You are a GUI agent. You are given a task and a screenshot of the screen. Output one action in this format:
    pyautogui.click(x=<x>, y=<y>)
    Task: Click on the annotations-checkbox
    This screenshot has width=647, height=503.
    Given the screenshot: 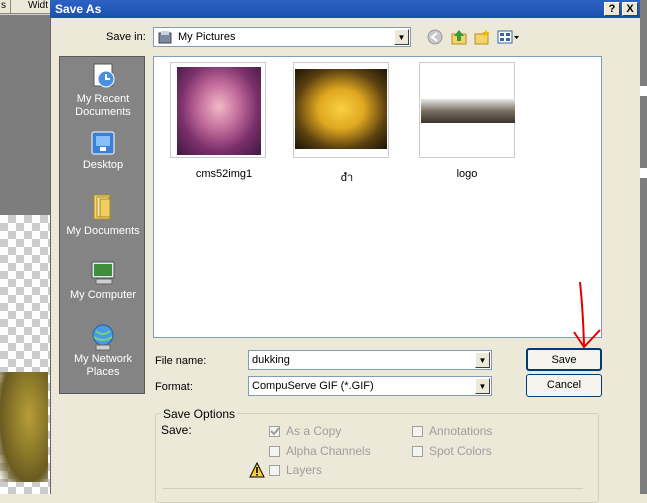 What is the action you would take?
    pyautogui.click(x=417, y=431)
    